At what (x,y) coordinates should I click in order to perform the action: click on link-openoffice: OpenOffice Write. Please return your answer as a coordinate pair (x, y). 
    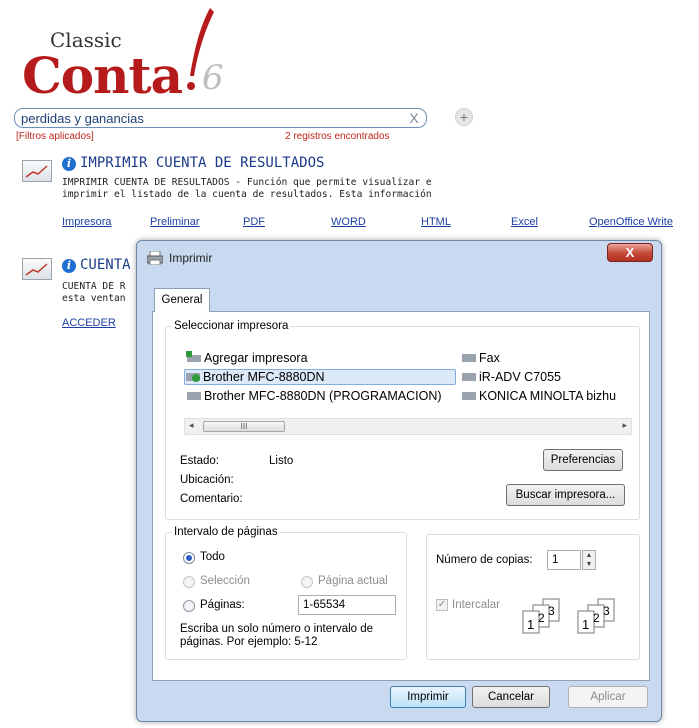
    Looking at the image, I should click on (631, 222).